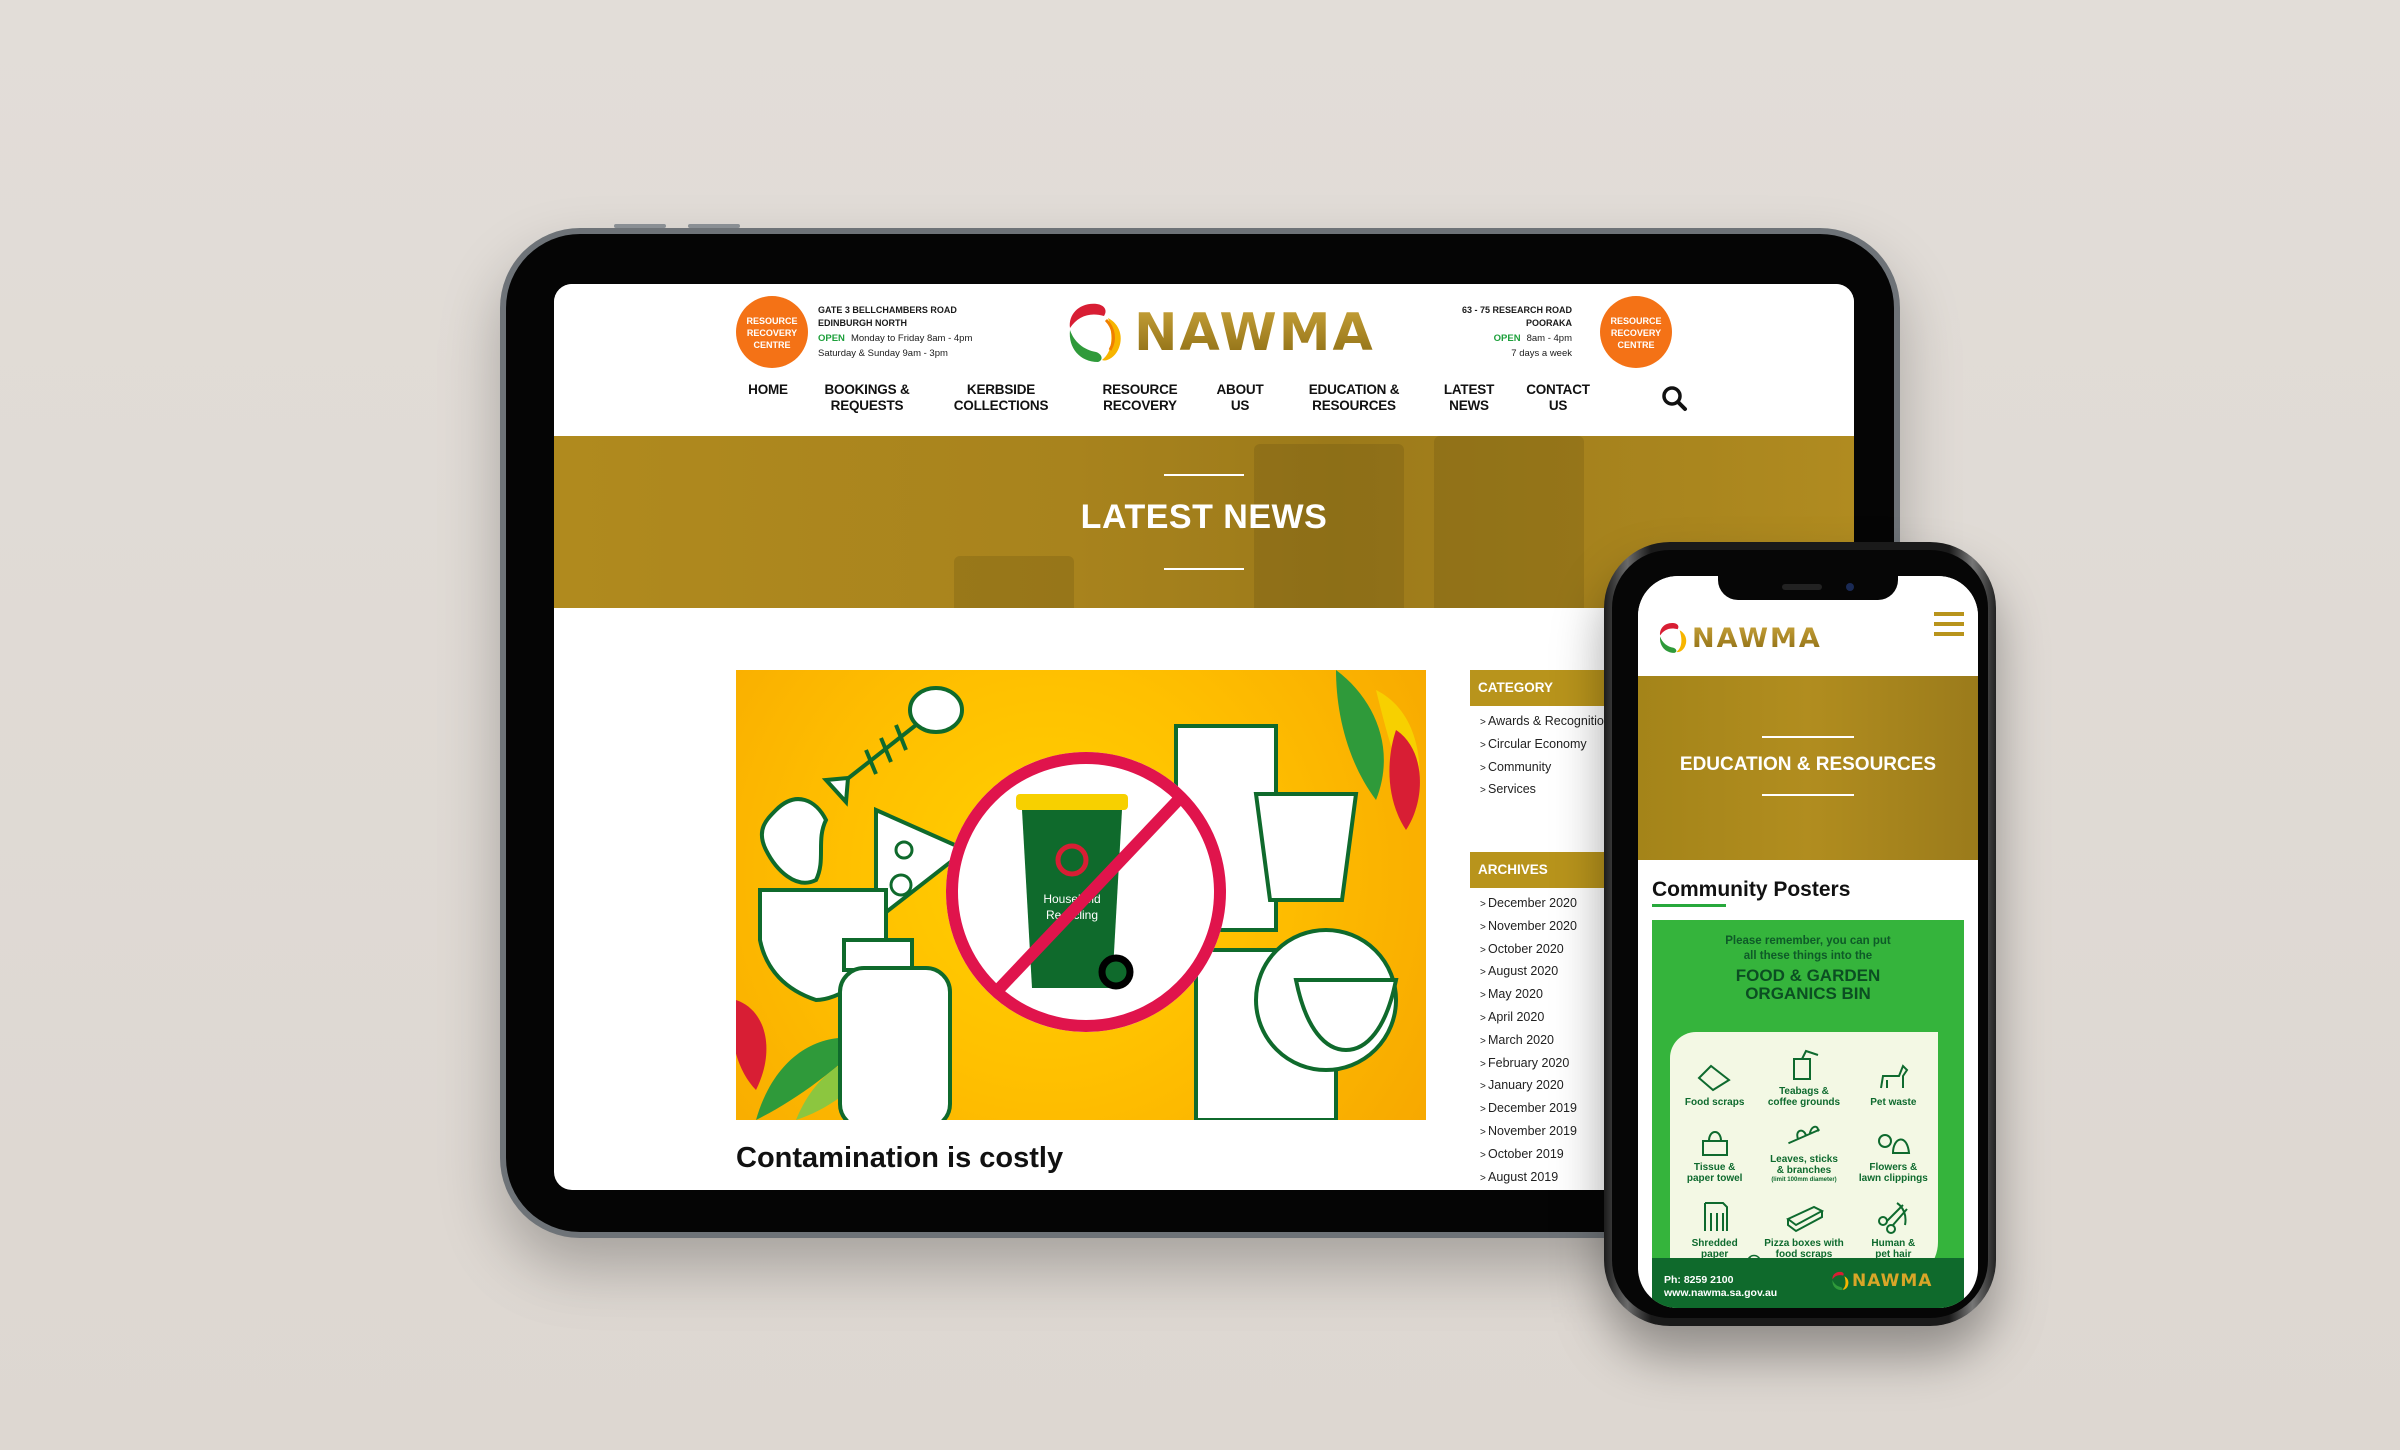 The width and height of the screenshot is (2400, 1450). I want to click on phone-notch, so click(1808, 588).